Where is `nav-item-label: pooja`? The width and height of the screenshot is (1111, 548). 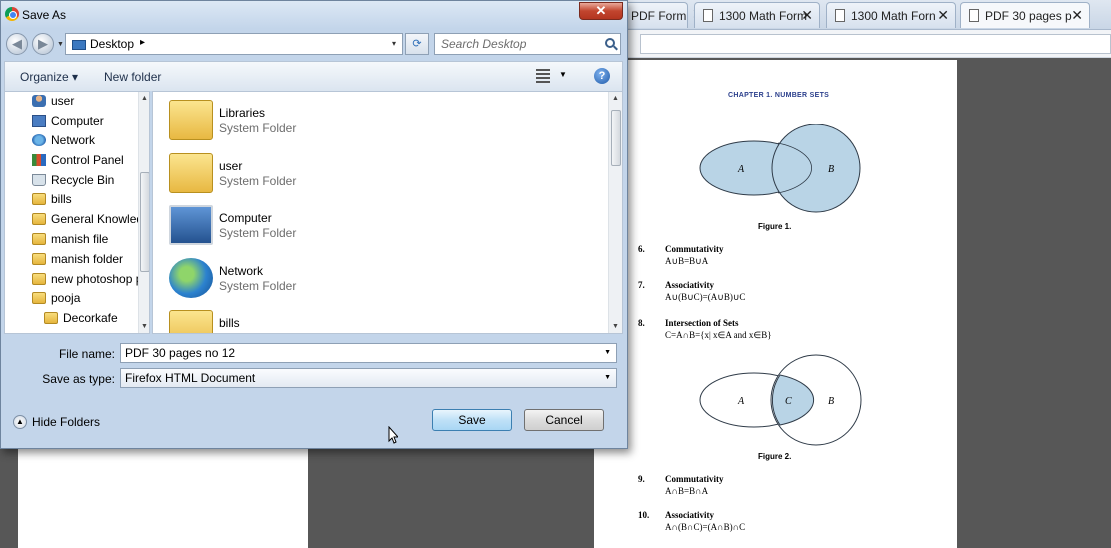
nav-item-label: pooja is located at coordinates (66, 298).